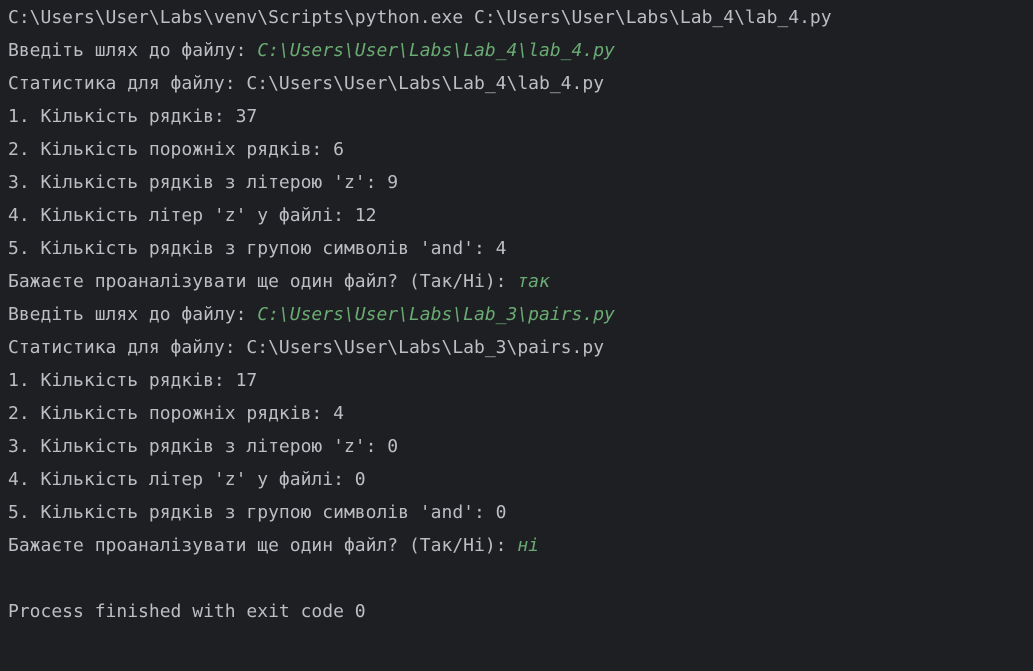 The height and width of the screenshot is (671, 1033). I want to click on path-input-value: C:\Users\User\Labs\Lab_3\pairs.py, so click(436, 314).